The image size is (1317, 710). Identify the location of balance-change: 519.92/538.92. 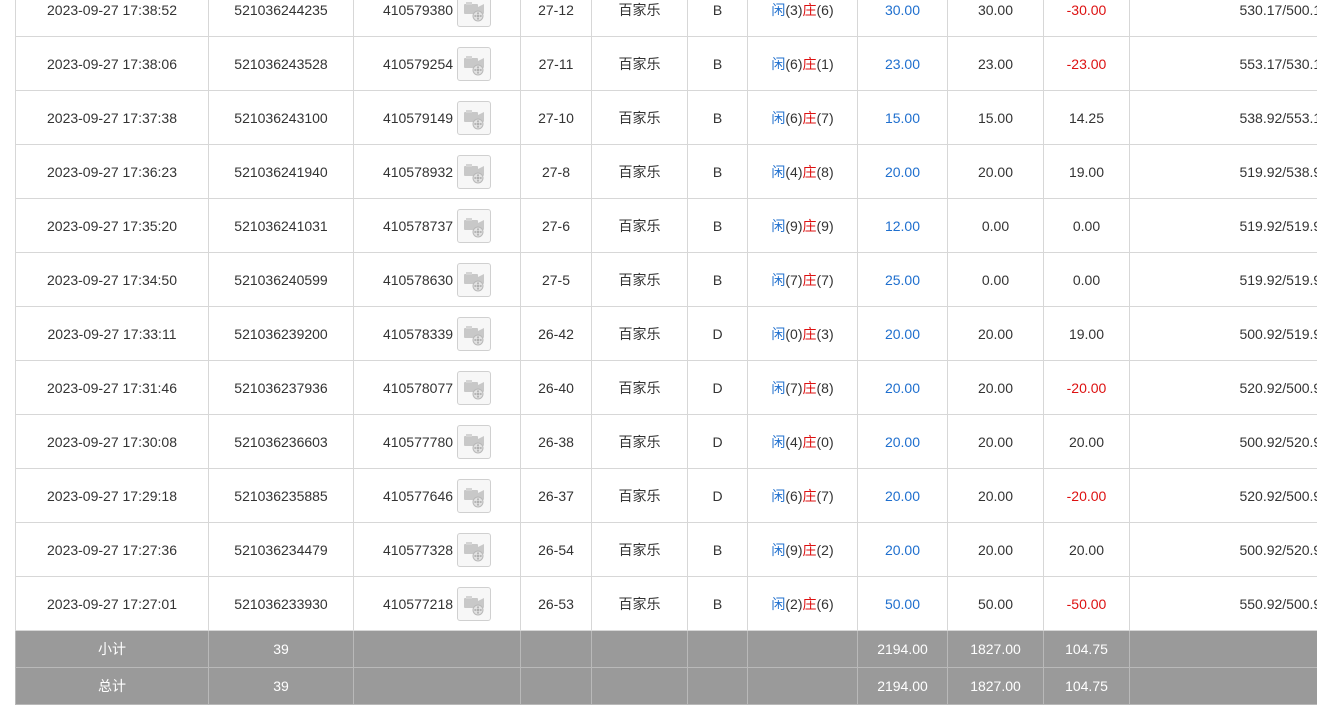
(1223, 171).